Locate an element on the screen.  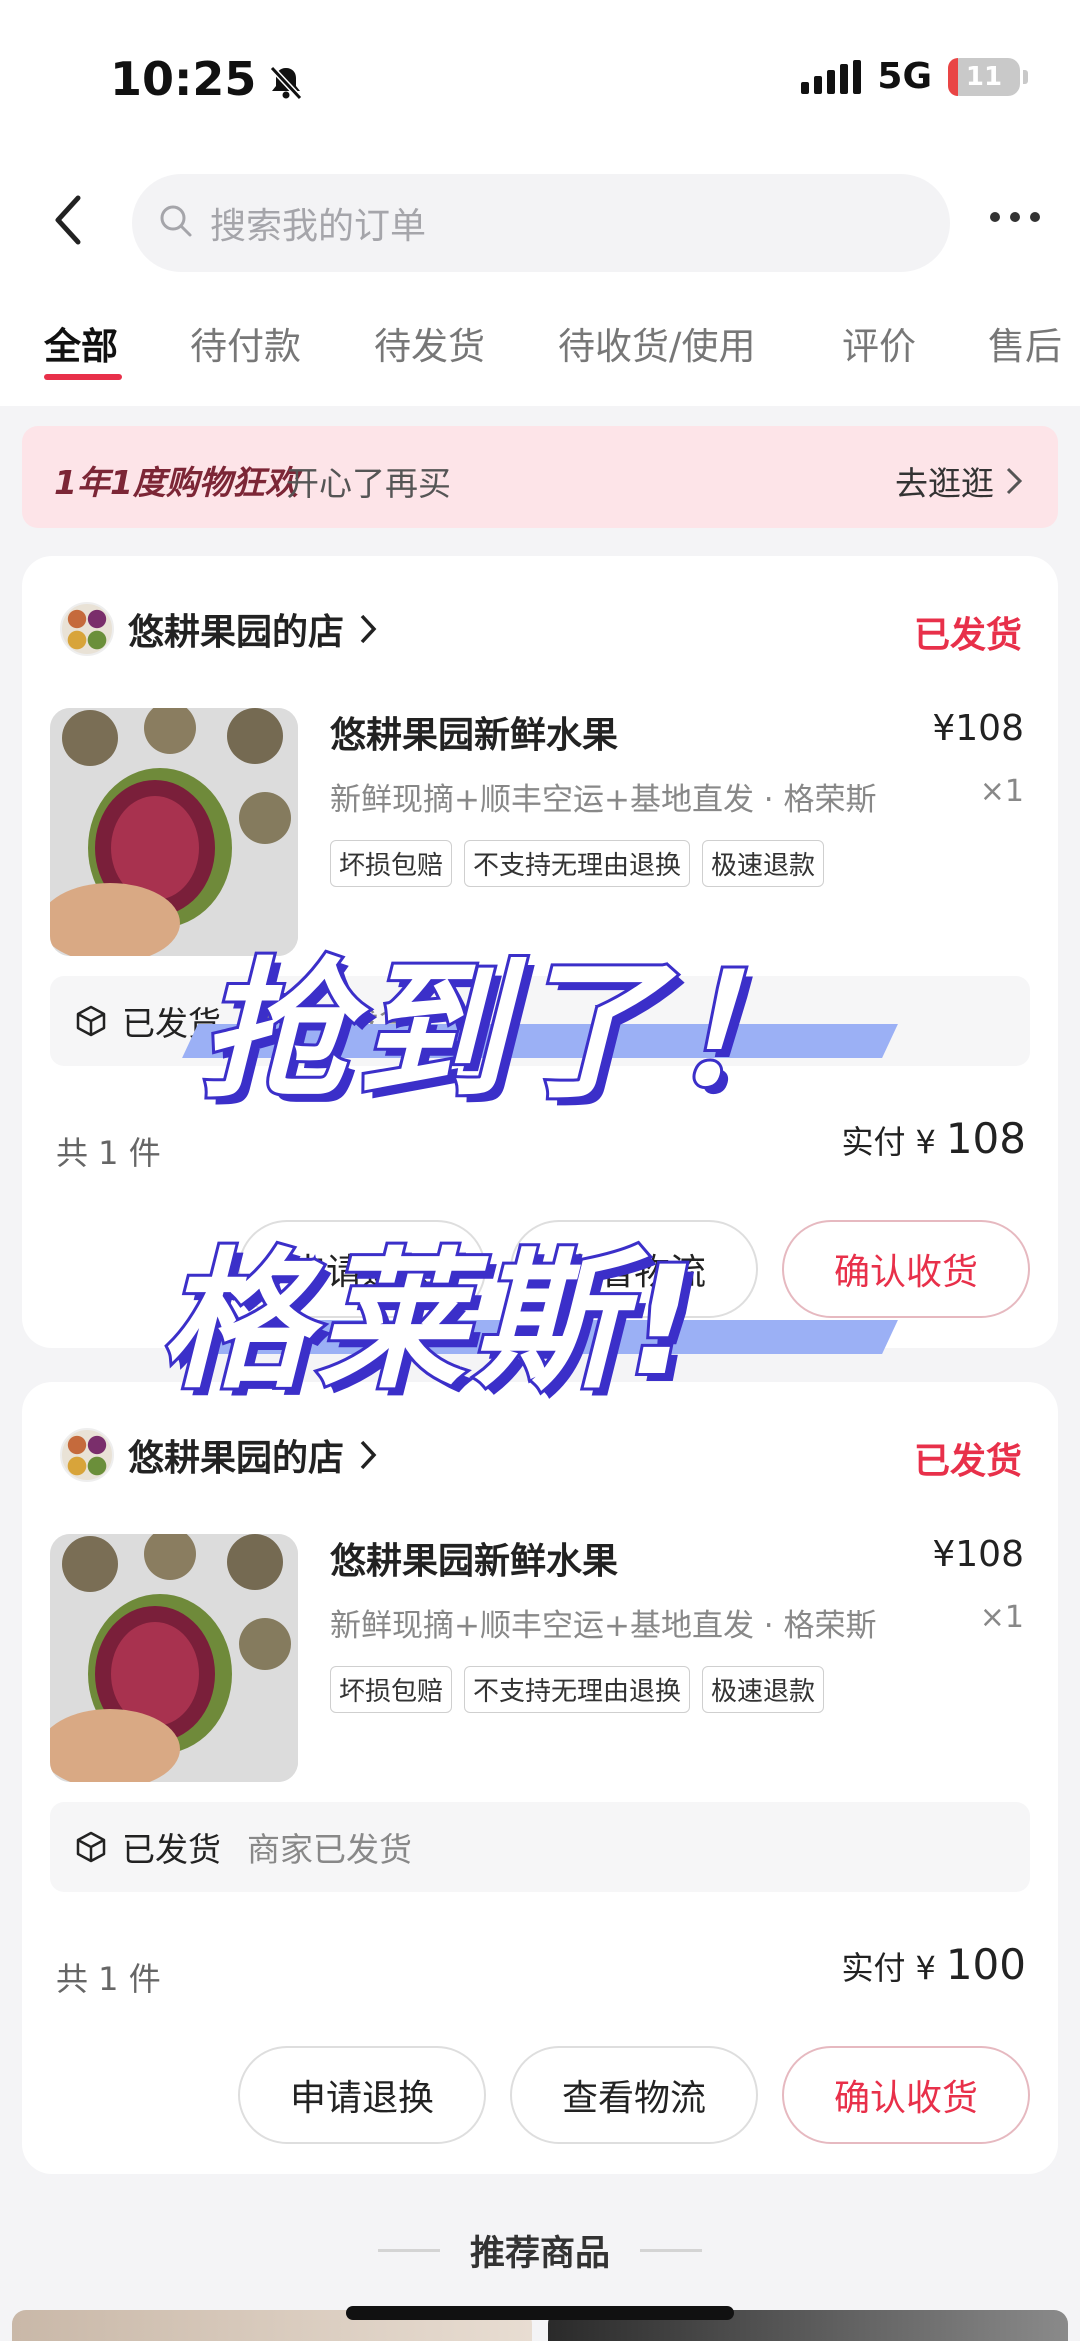
paid-total: 实付 ¥ 100 is located at coordinates (933, 1964).